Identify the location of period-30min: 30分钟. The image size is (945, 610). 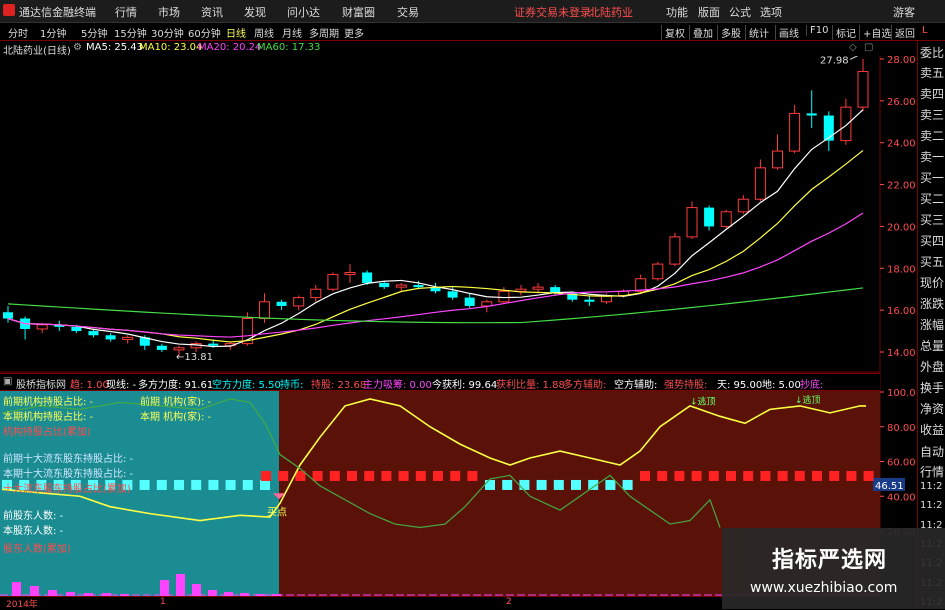
(167, 32).